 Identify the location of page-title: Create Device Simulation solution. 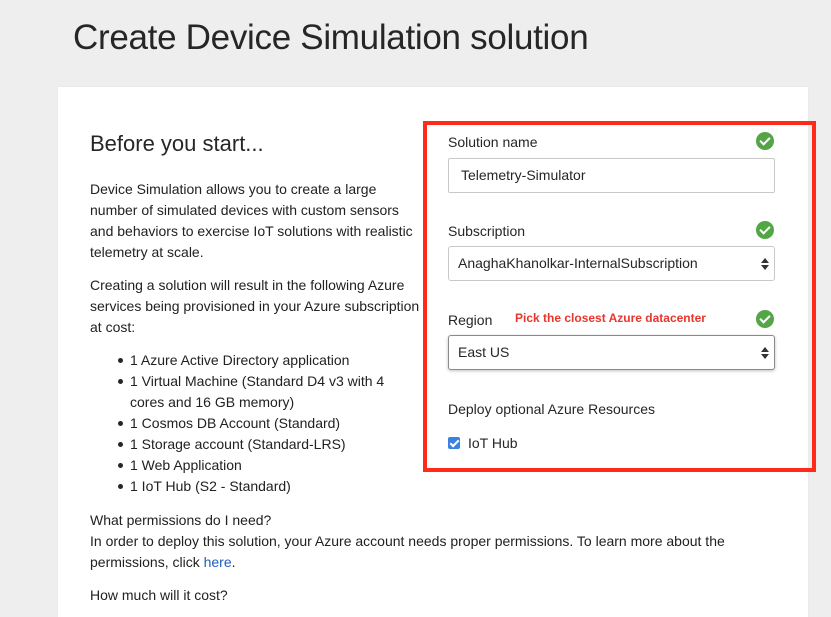
(331, 37).